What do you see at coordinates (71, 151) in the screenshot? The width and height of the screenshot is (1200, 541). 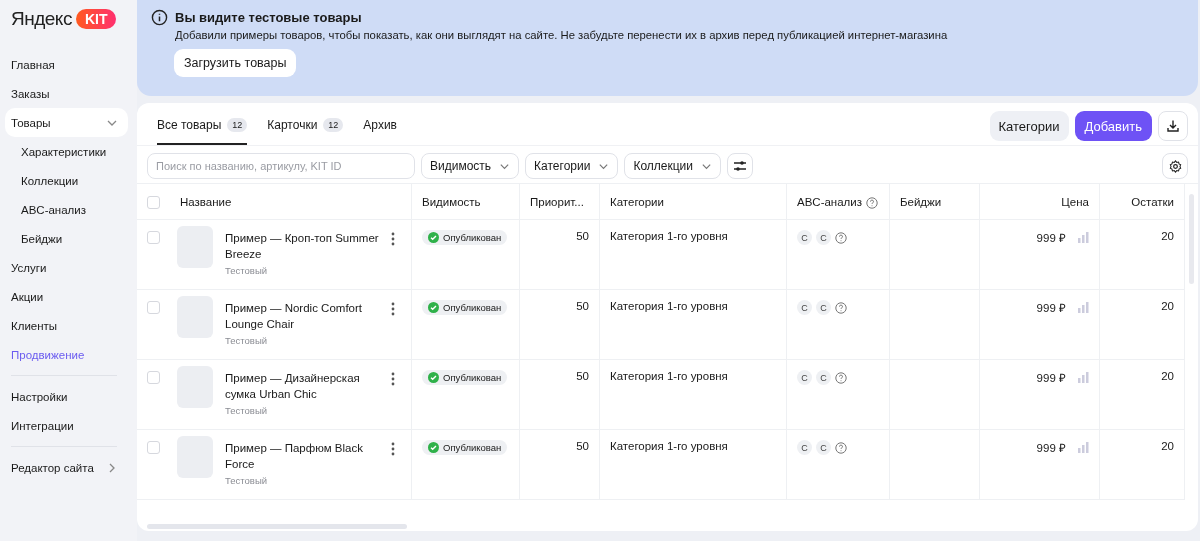 I see `sidebar-subitem: Характеристики` at bounding box center [71, 151].